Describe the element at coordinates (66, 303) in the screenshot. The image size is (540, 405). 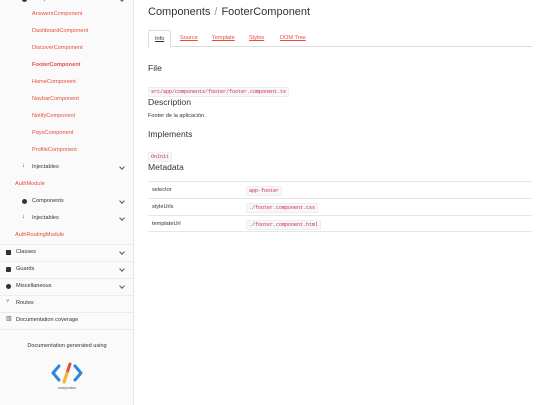
I see `sidebar-item-routes: ⑂ Routes` at that location.